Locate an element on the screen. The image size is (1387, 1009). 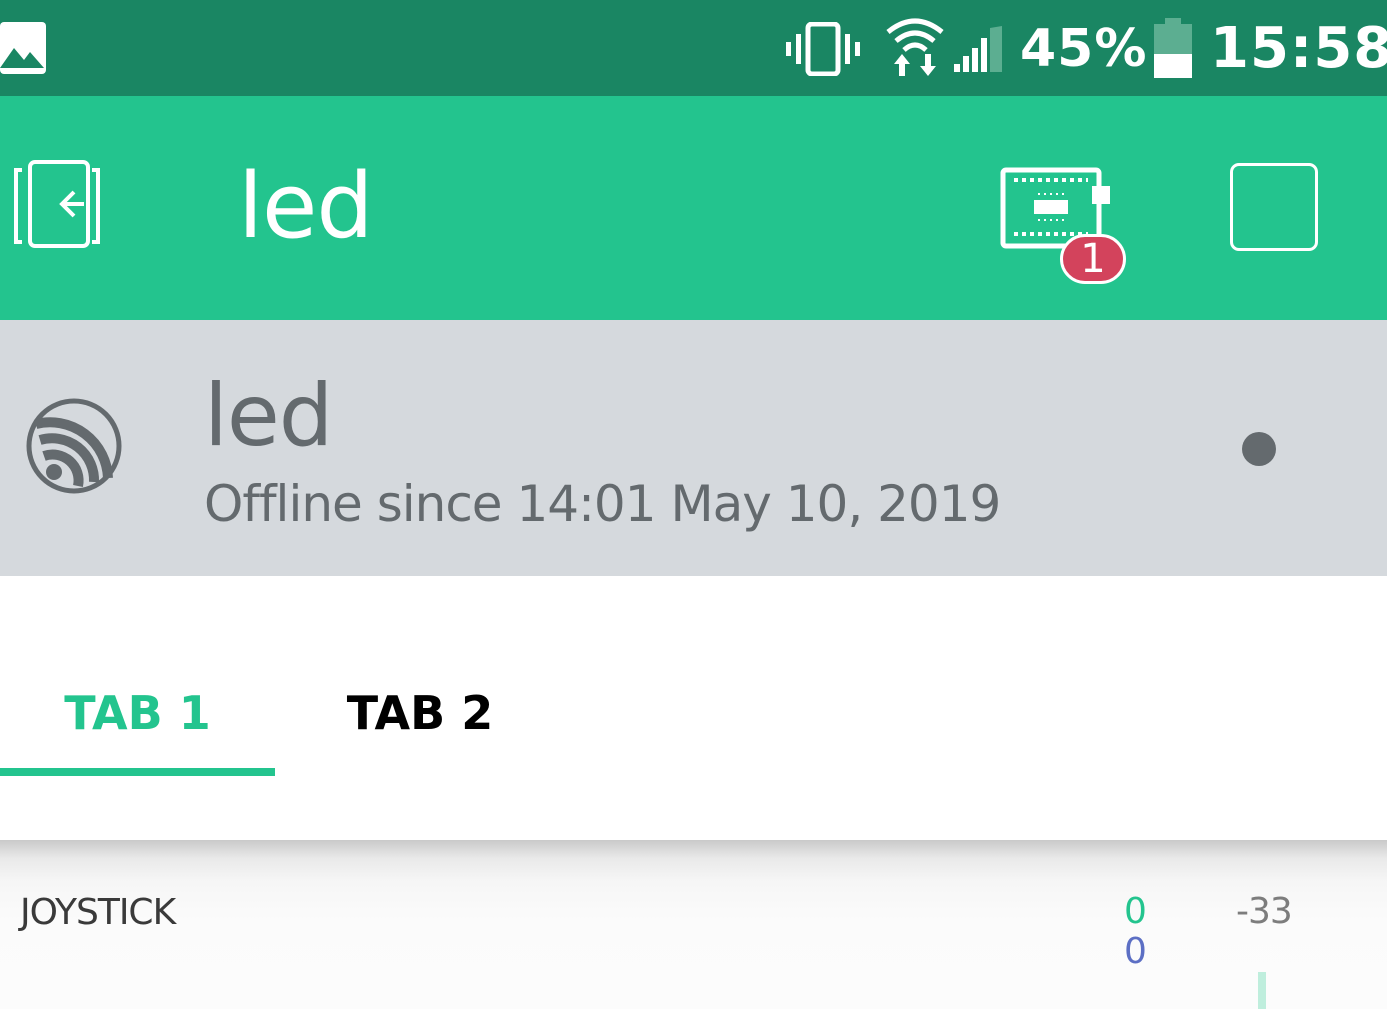
active-tab-indicator is located at coordinates (137, 772).